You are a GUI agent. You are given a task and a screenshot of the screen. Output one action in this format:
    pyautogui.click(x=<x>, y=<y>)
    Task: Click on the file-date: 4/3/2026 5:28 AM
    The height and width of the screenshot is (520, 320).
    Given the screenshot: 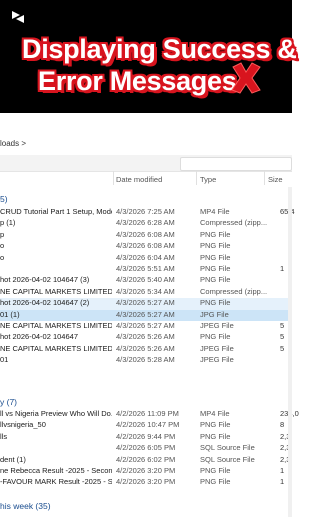 What is the action you would take?
    pyautogui.click(x=145, y=360)
    